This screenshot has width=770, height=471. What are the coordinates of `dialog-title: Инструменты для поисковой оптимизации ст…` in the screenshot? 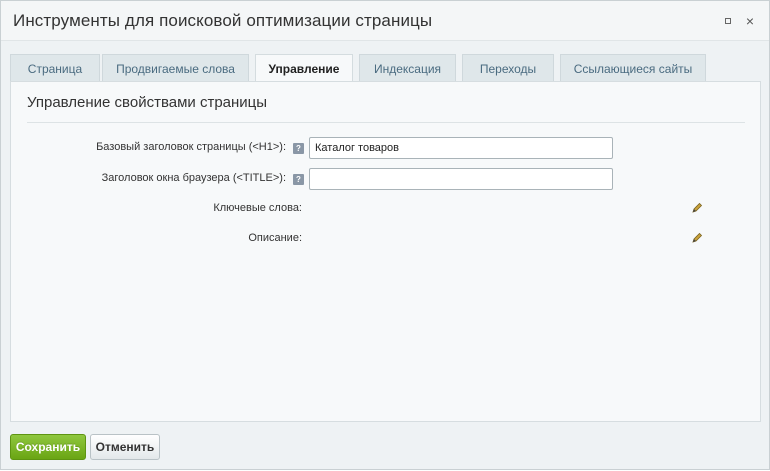 It's located at (223, 20).